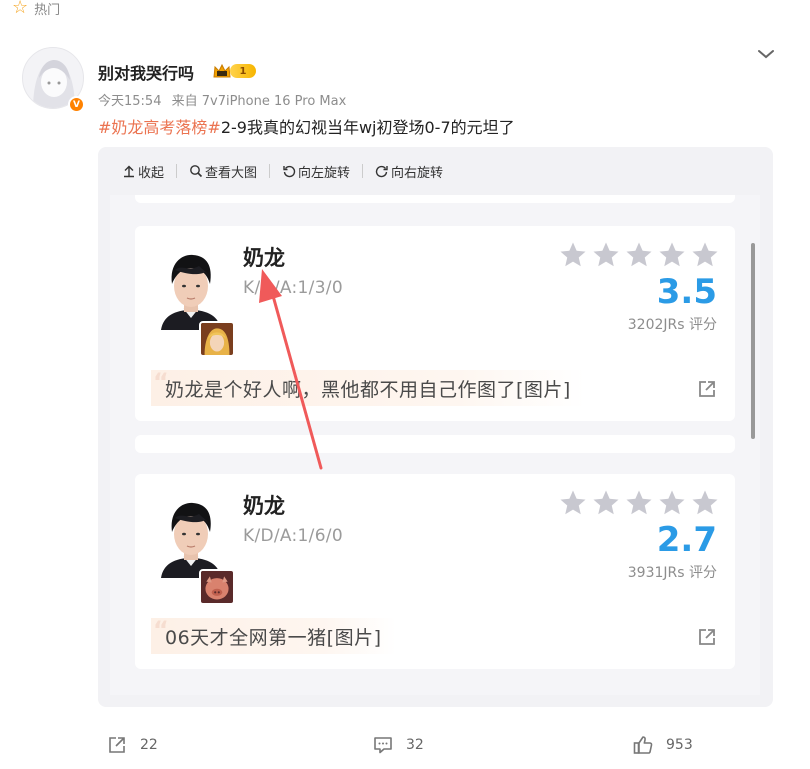 This screenshot has height=769, width=810. I want to click on top-comment: “ 奶龙是个好人啊，黑他都不用自己作图了[图片], so click(368, 387).